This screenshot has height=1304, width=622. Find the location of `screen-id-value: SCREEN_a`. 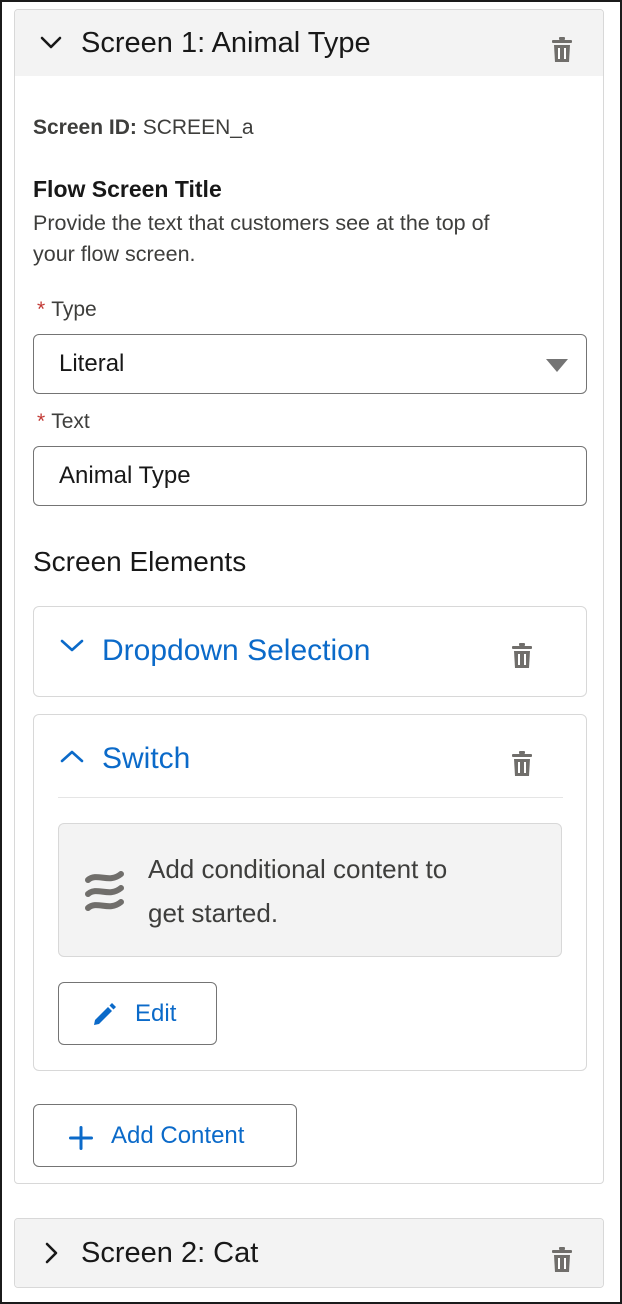

screen-id-value: SCREEN_a is located at coordinates (198, 127).